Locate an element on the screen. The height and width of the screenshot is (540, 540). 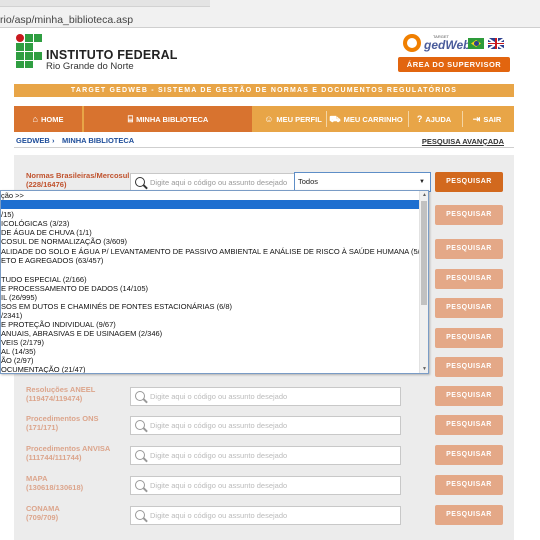
browser-chrome: rio/asp/minha_biblioteca.asp is located at coordinates (270, 14).